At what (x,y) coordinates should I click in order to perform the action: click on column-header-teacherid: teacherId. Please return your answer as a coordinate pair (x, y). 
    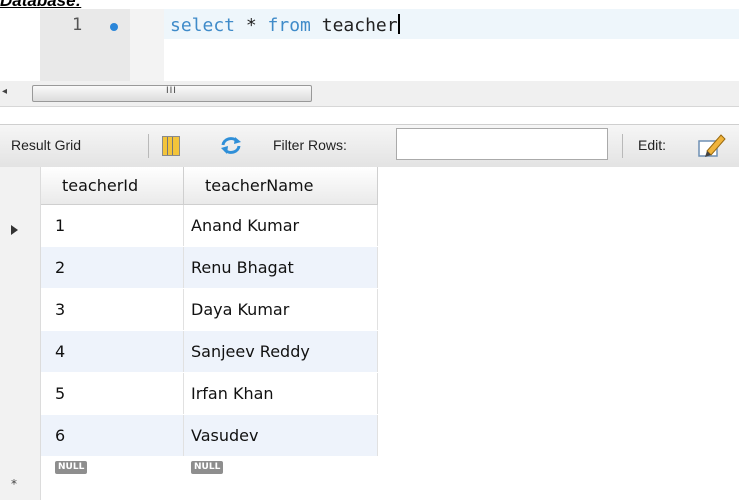
    Looking at the image, I should click on (112, 186).